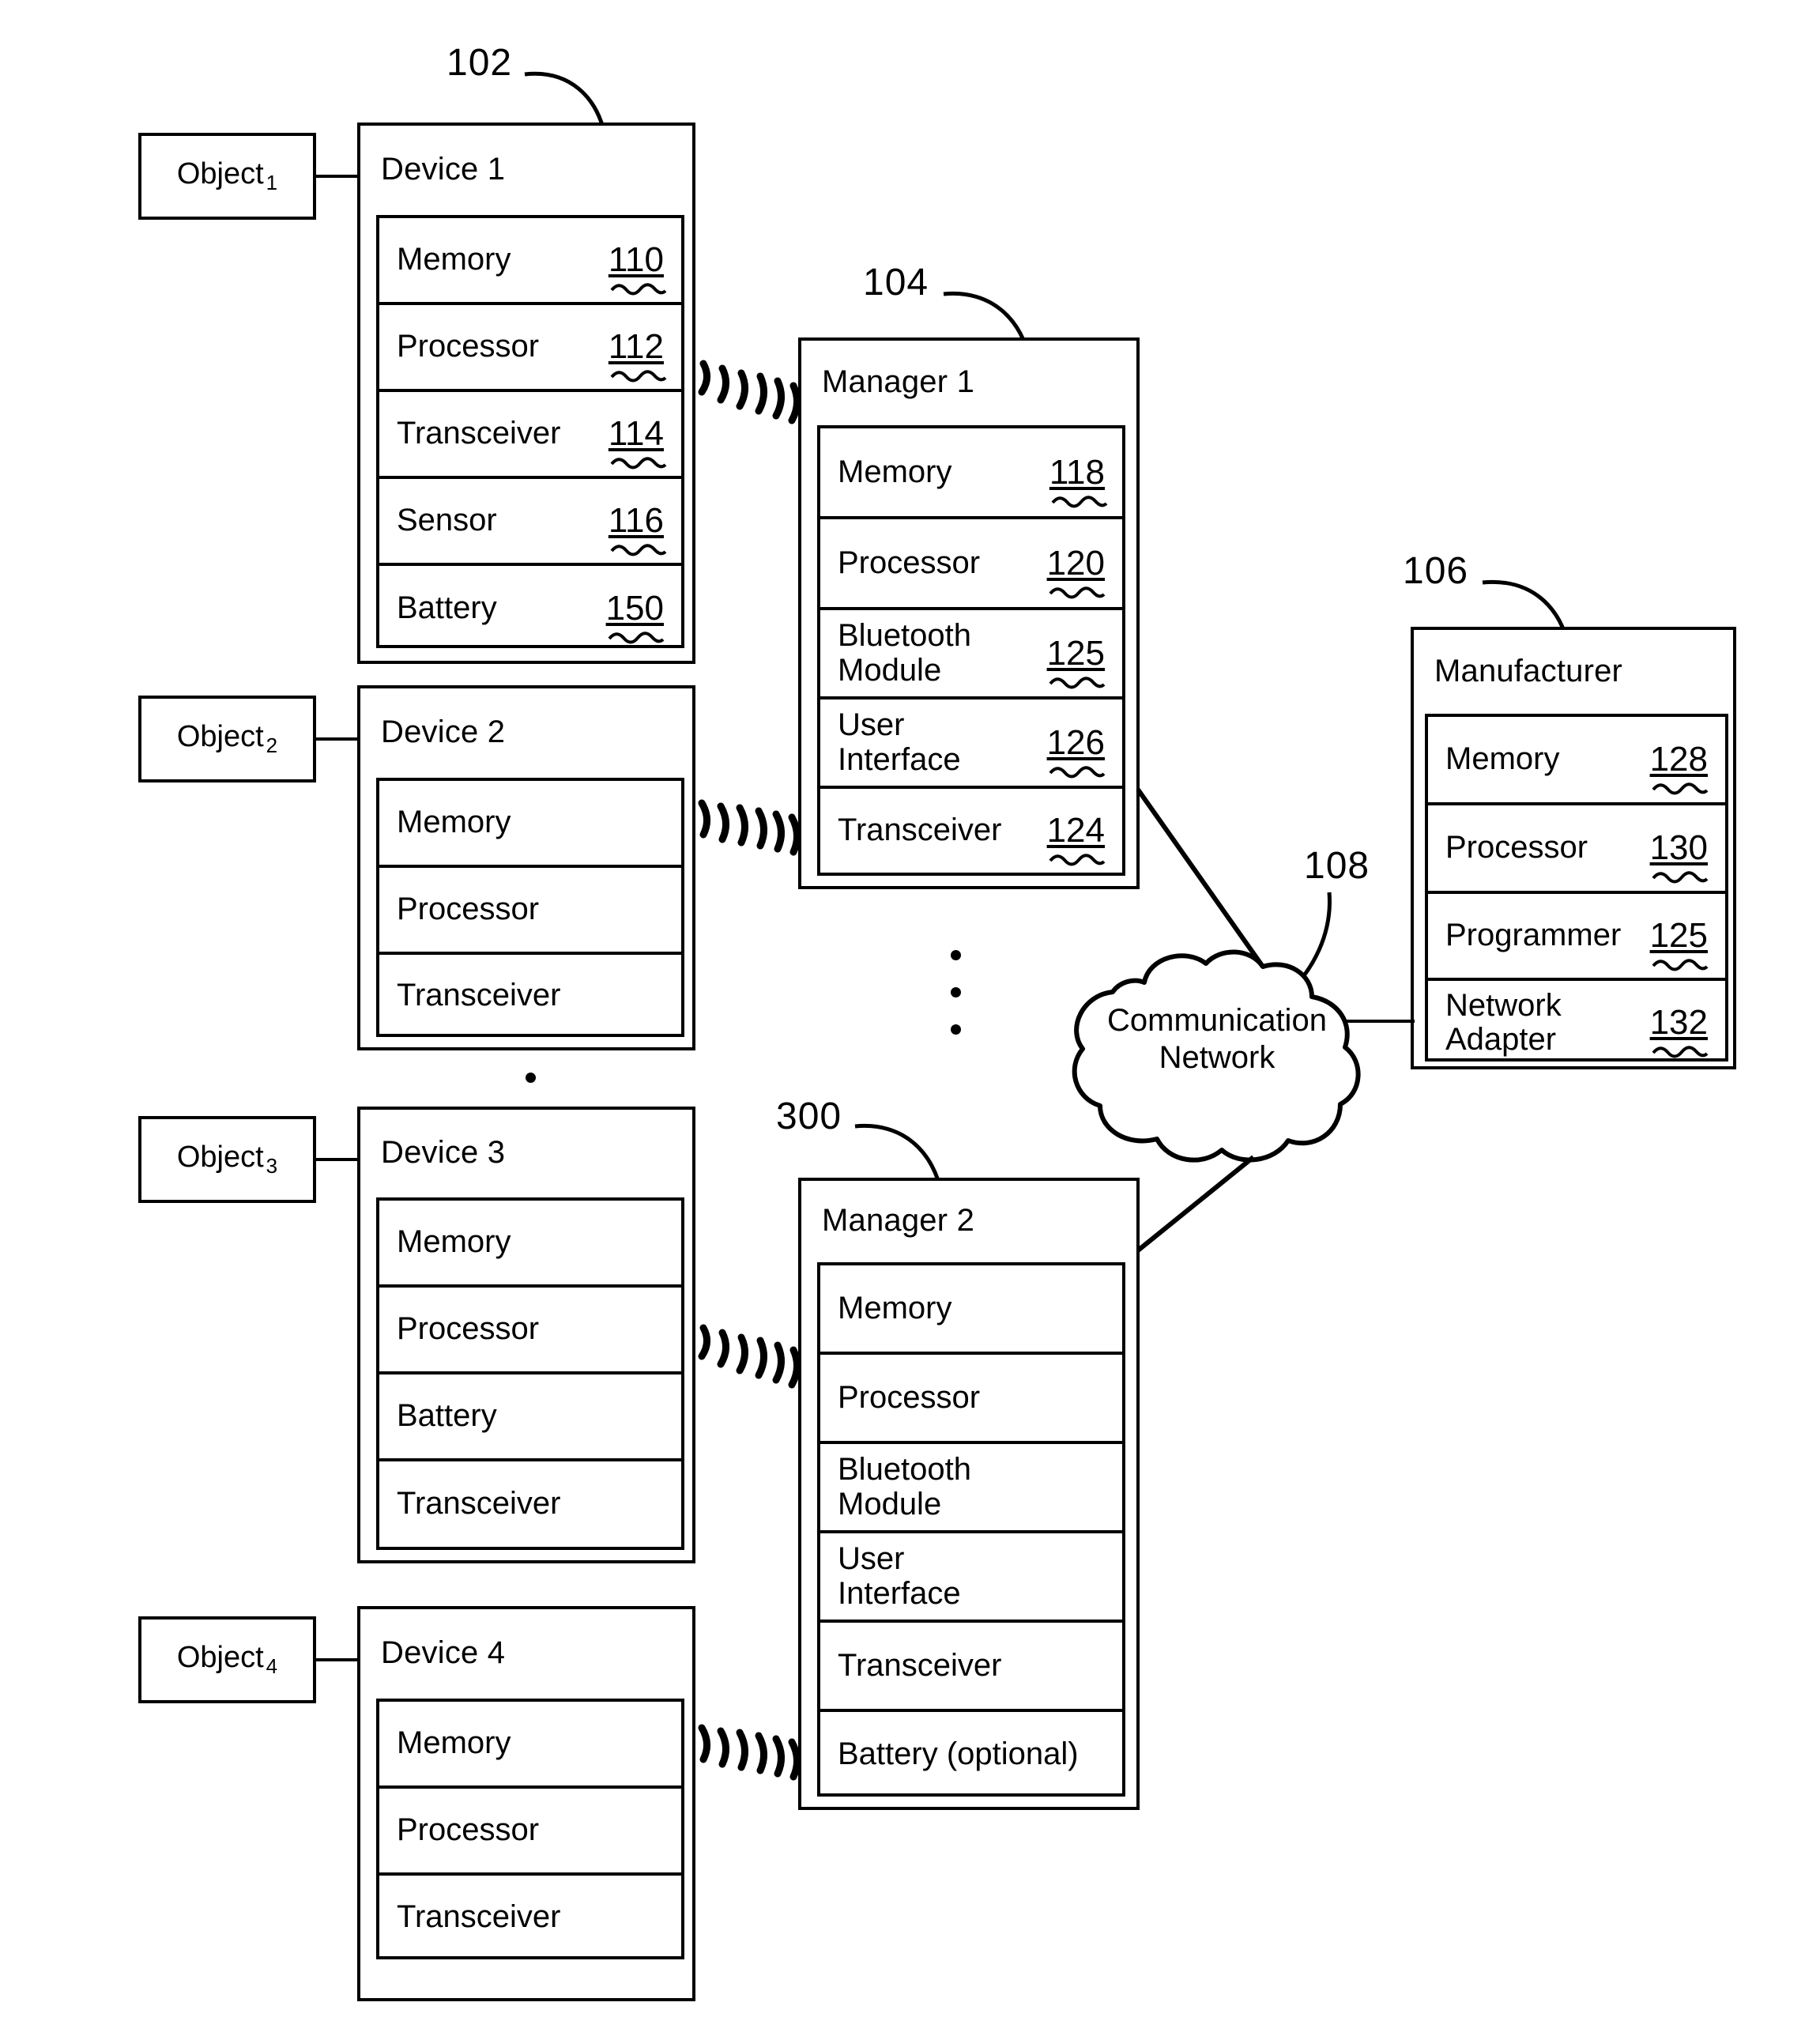 Image resolution: width=1820 pixels, height=2040 pixels. I want to click on manufacturer-row-processor: Processor 130, so click(1576, 849).